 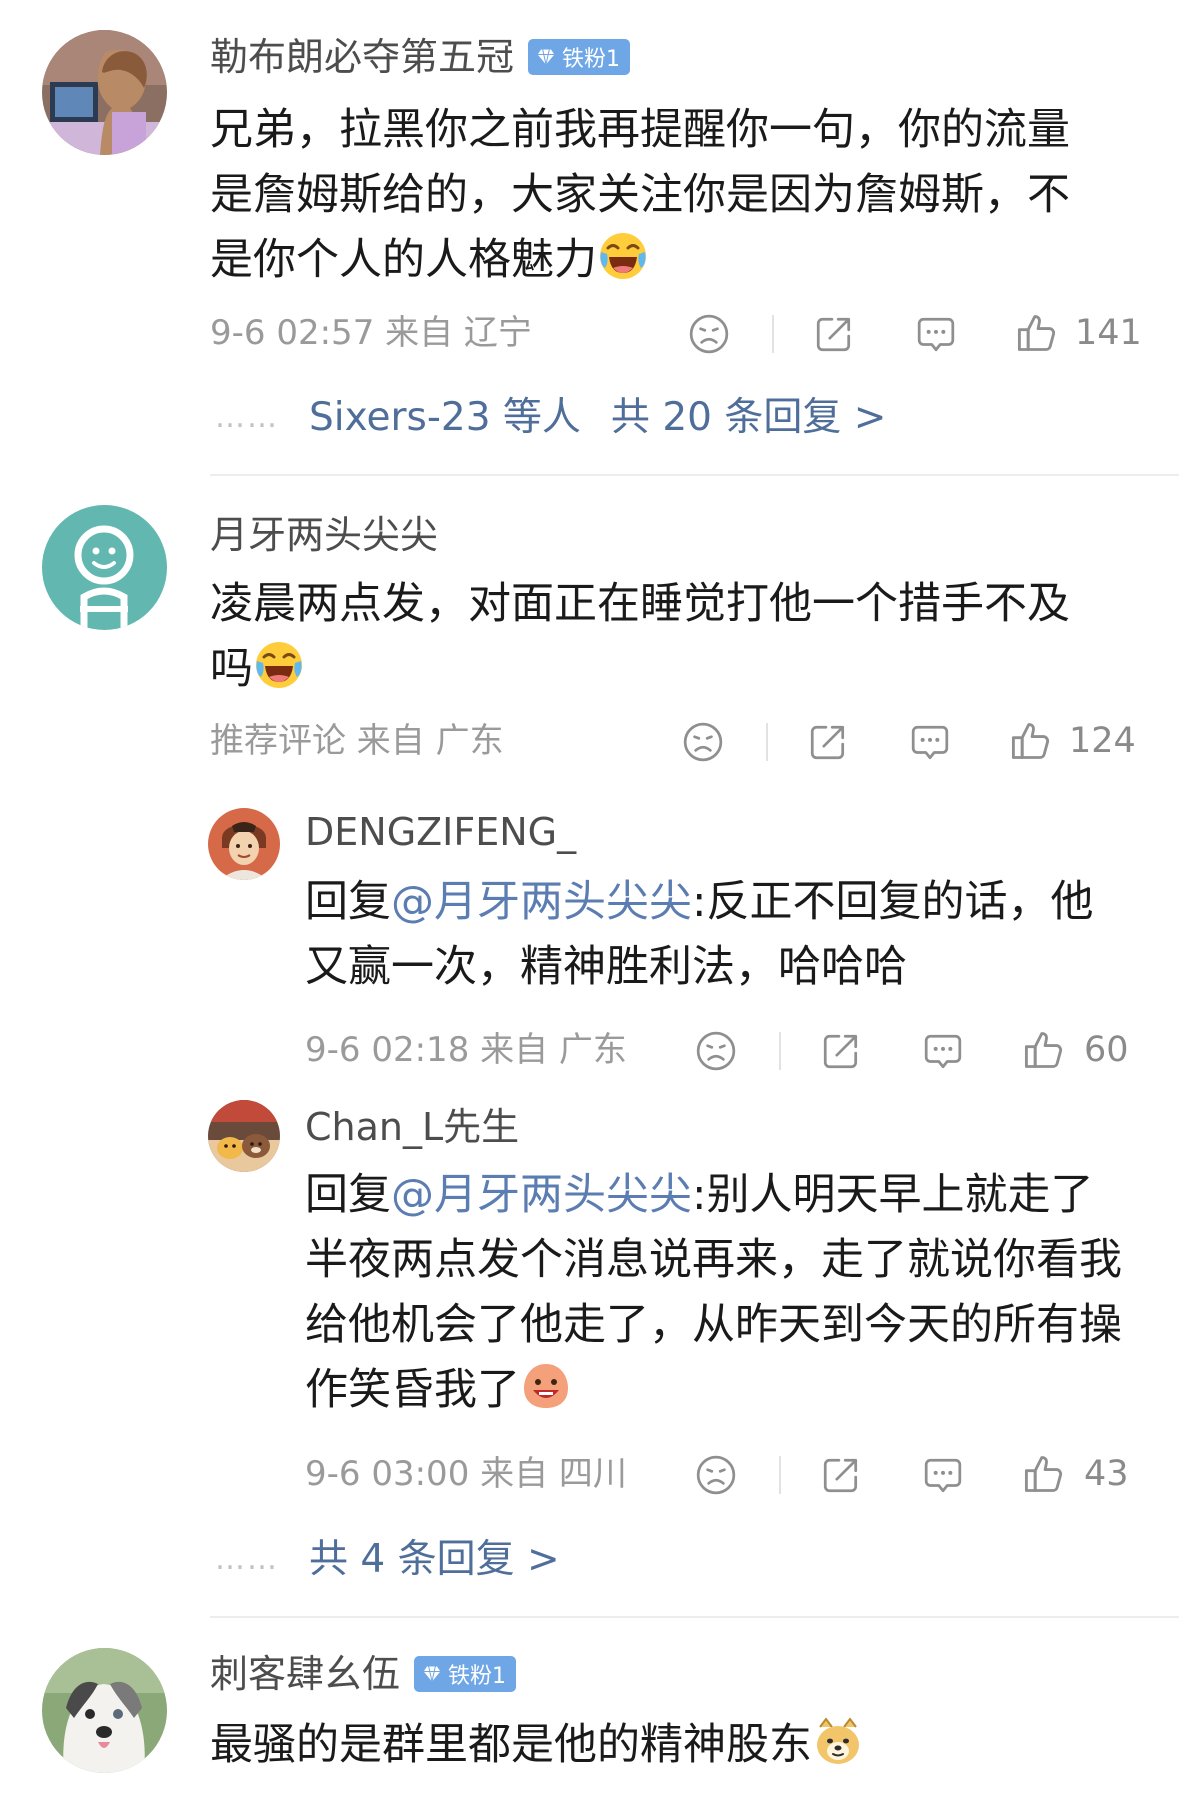 What do you see at coordinates (546, 1386) in the screenshot?
I see `grinning-blob-emoji-icon` at bounding box center [546, 1386].